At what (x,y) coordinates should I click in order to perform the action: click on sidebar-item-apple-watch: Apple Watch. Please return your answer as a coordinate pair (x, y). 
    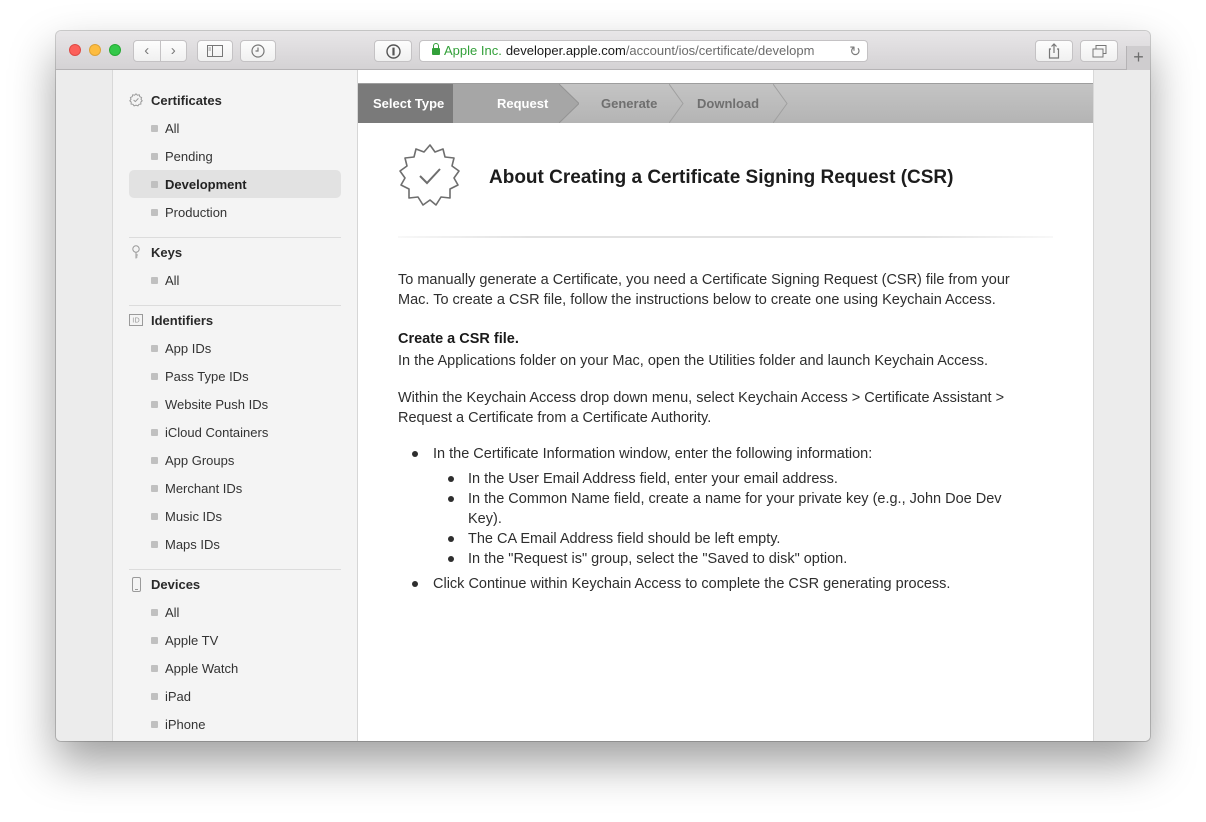
    Looking at the image, I should click on (235, 668).